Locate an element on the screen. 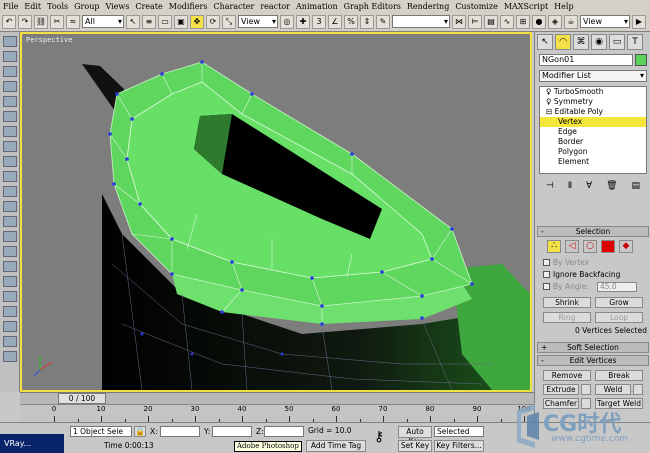 Image resolution: width=650 pixels, height=453 pixels. menu-help: Help is located at coordinates (563, 6).